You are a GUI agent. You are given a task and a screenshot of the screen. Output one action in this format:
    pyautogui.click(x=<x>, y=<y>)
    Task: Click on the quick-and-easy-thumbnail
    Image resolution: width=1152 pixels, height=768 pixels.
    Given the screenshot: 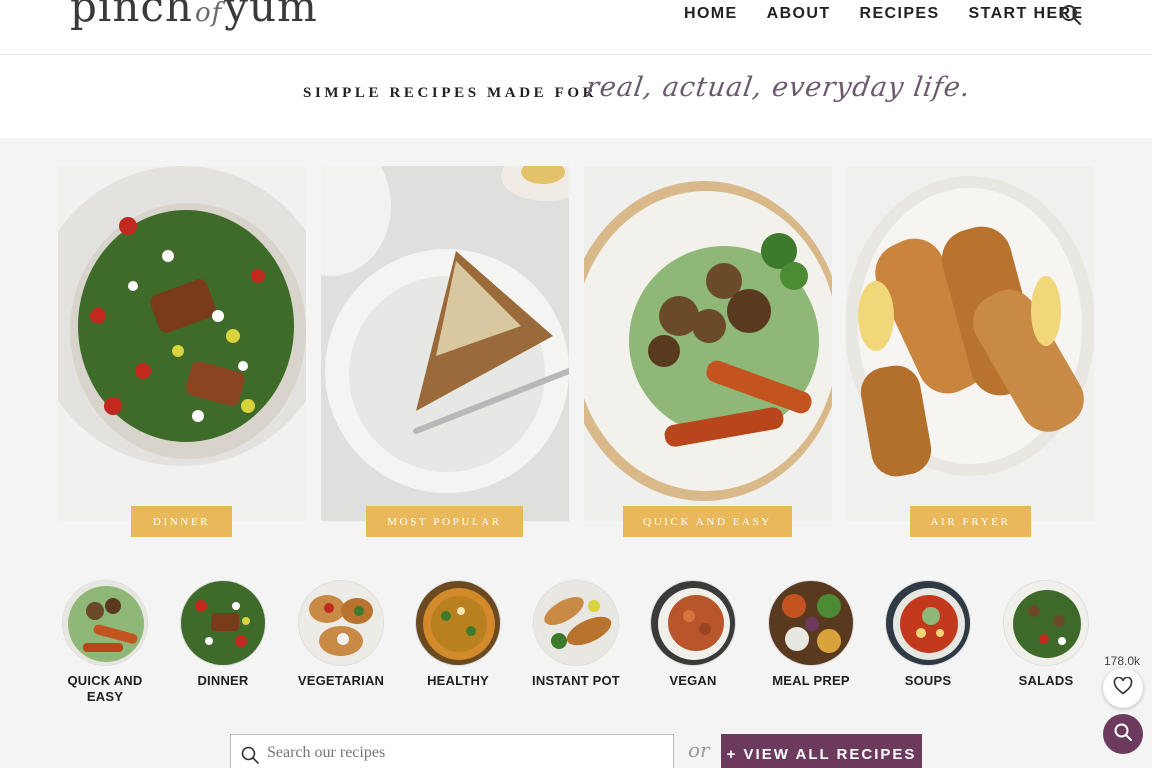 What is the action you would take?
    pyautogui.click(x=105, y=623)
    